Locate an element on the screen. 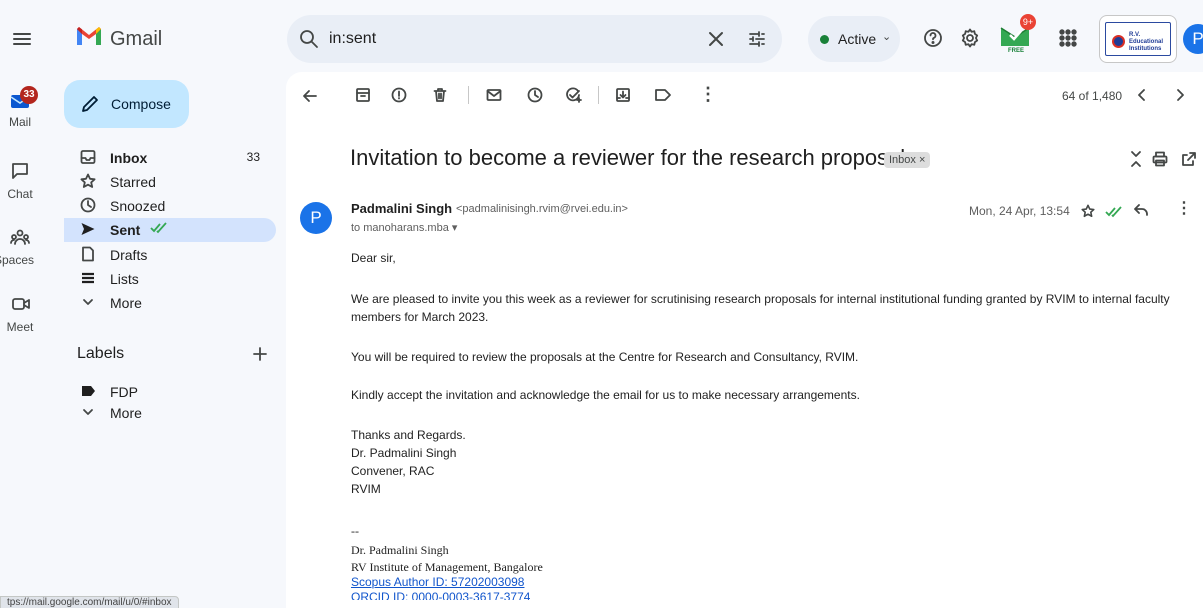 The width and height of the screenshot is (1203, 608). nav-item-drafts: Drafts is located at coordinates (170, 255).